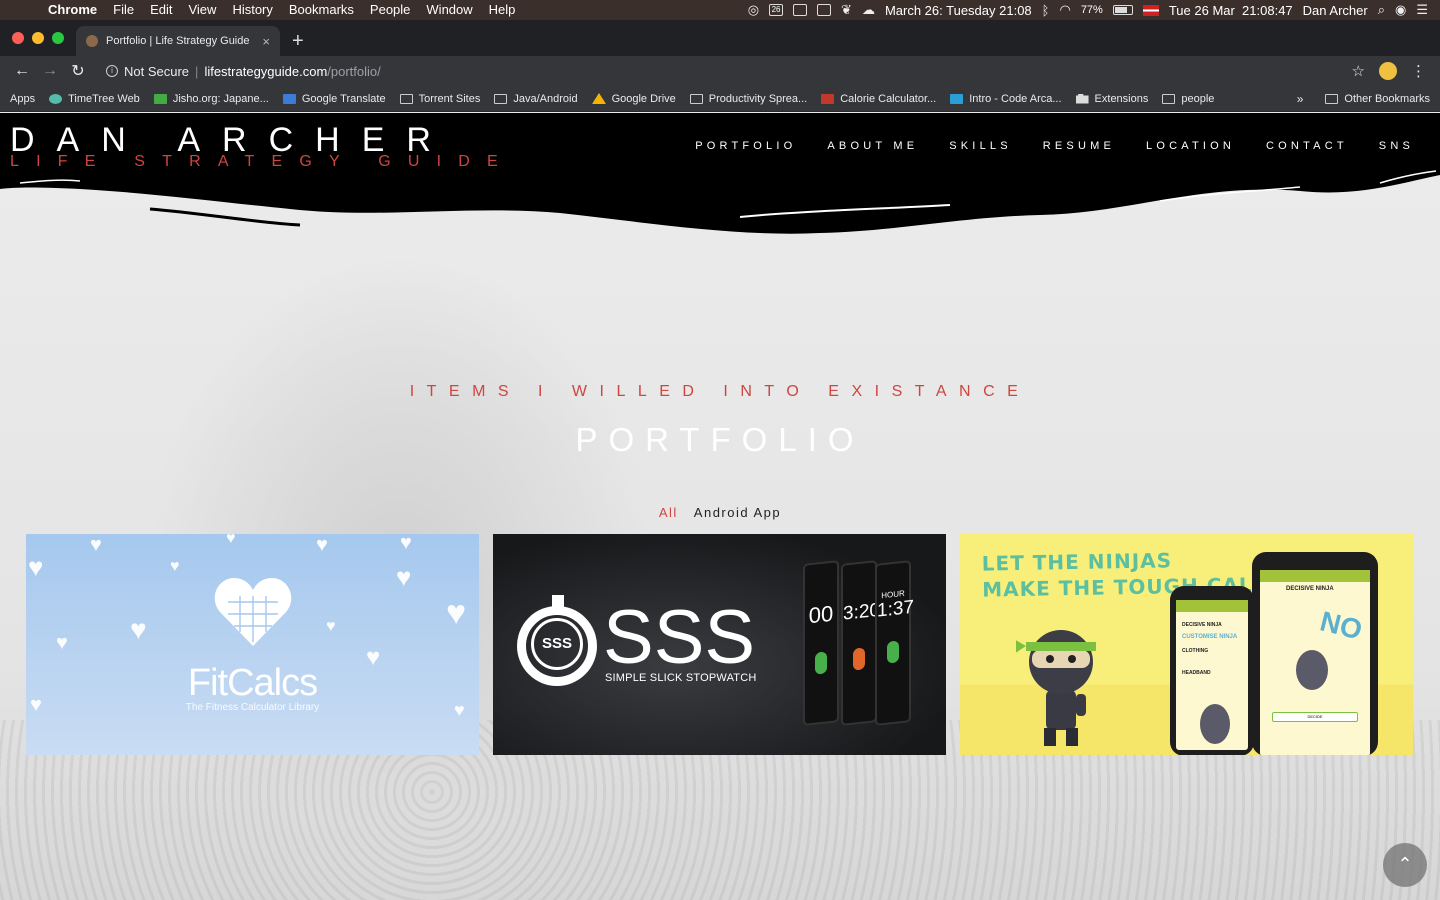 This screenshot has height=900, width=1440. What do you see at coordinates (737, 512) in the screenshot?
I see `filter-android-app: Android App` at bounding box center [737, 512].